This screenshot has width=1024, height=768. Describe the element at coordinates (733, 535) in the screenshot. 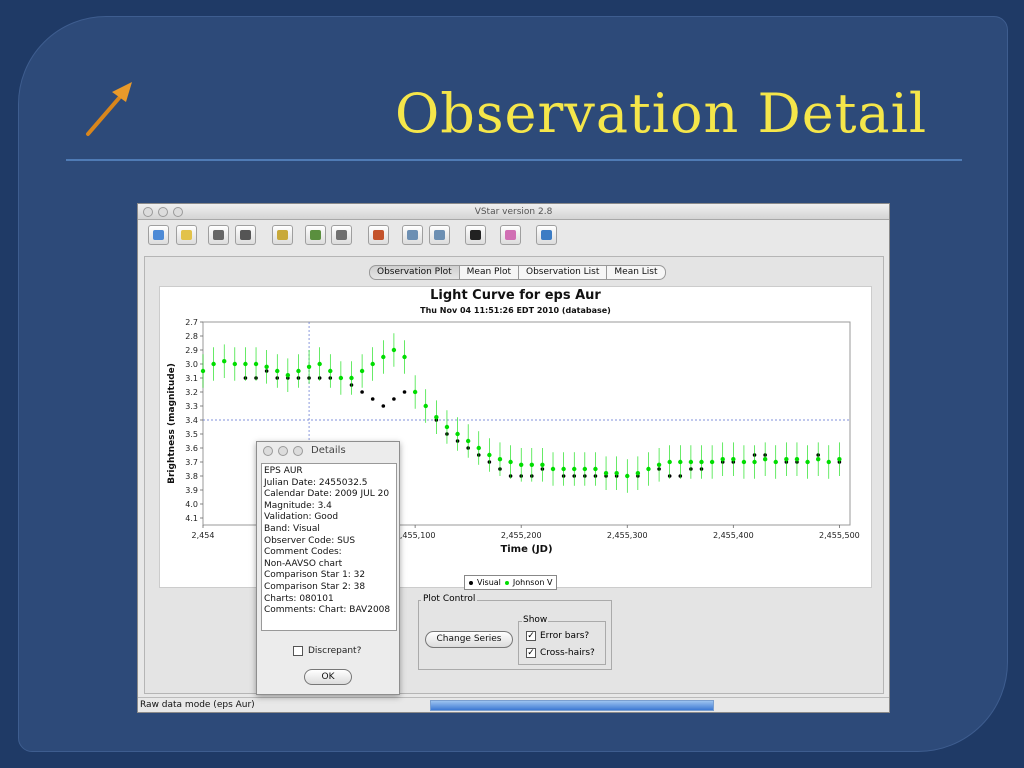

I see `x-tick-label: 2,455,400` at that location.